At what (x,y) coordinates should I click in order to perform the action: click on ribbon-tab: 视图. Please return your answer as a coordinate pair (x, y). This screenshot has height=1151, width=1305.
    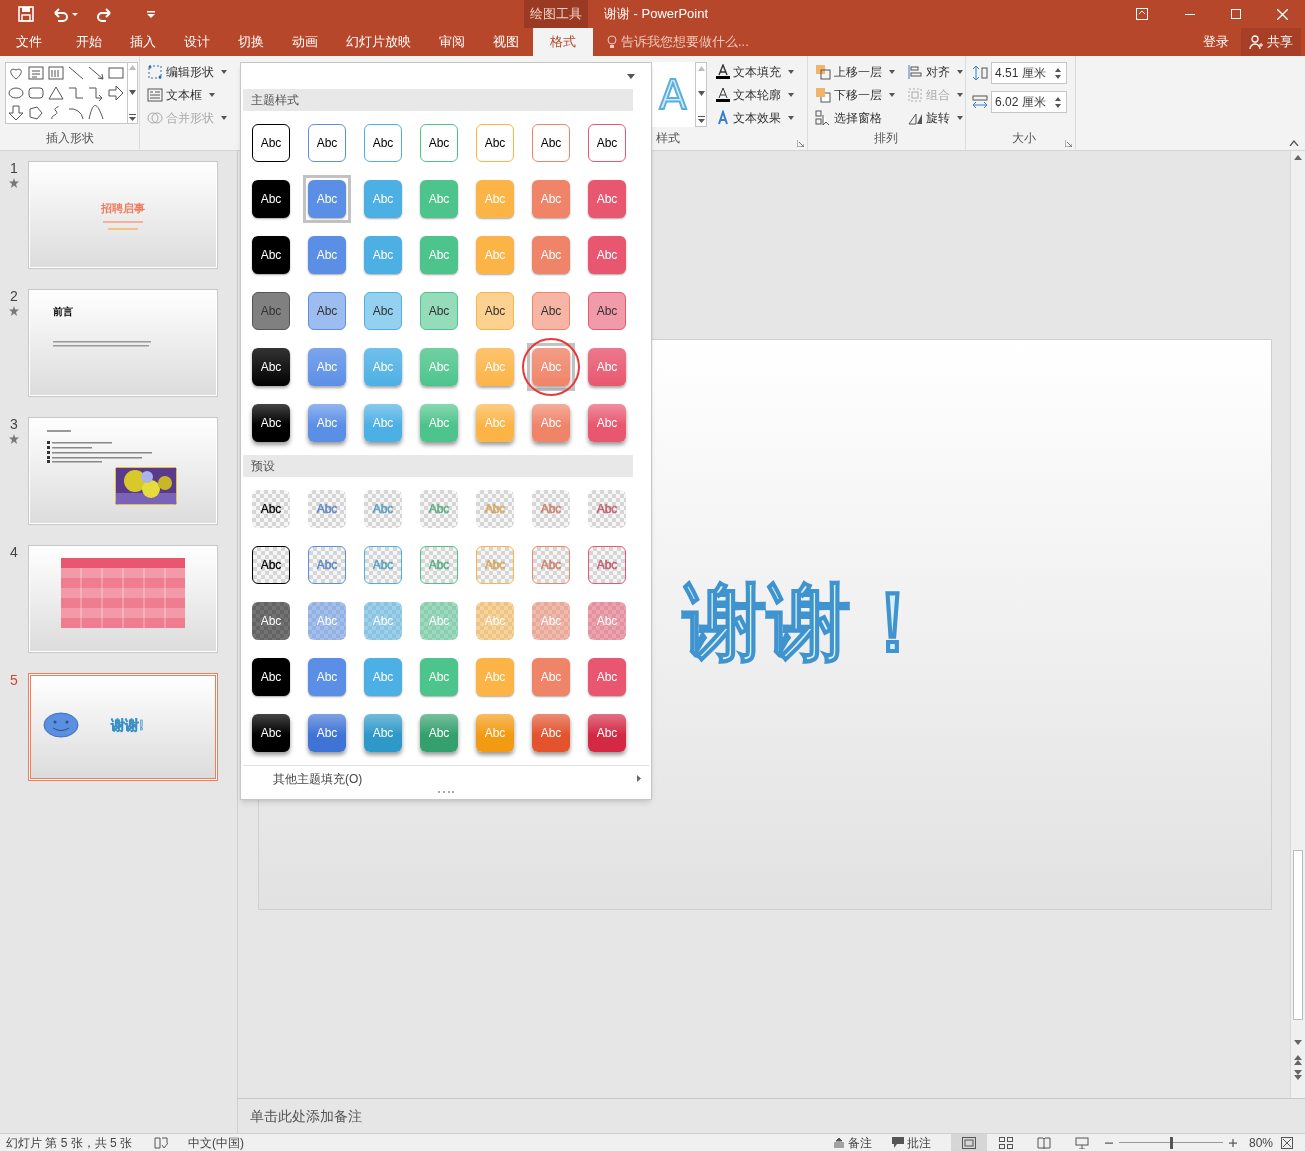
    Looking at the image, I should click on (506, 42).